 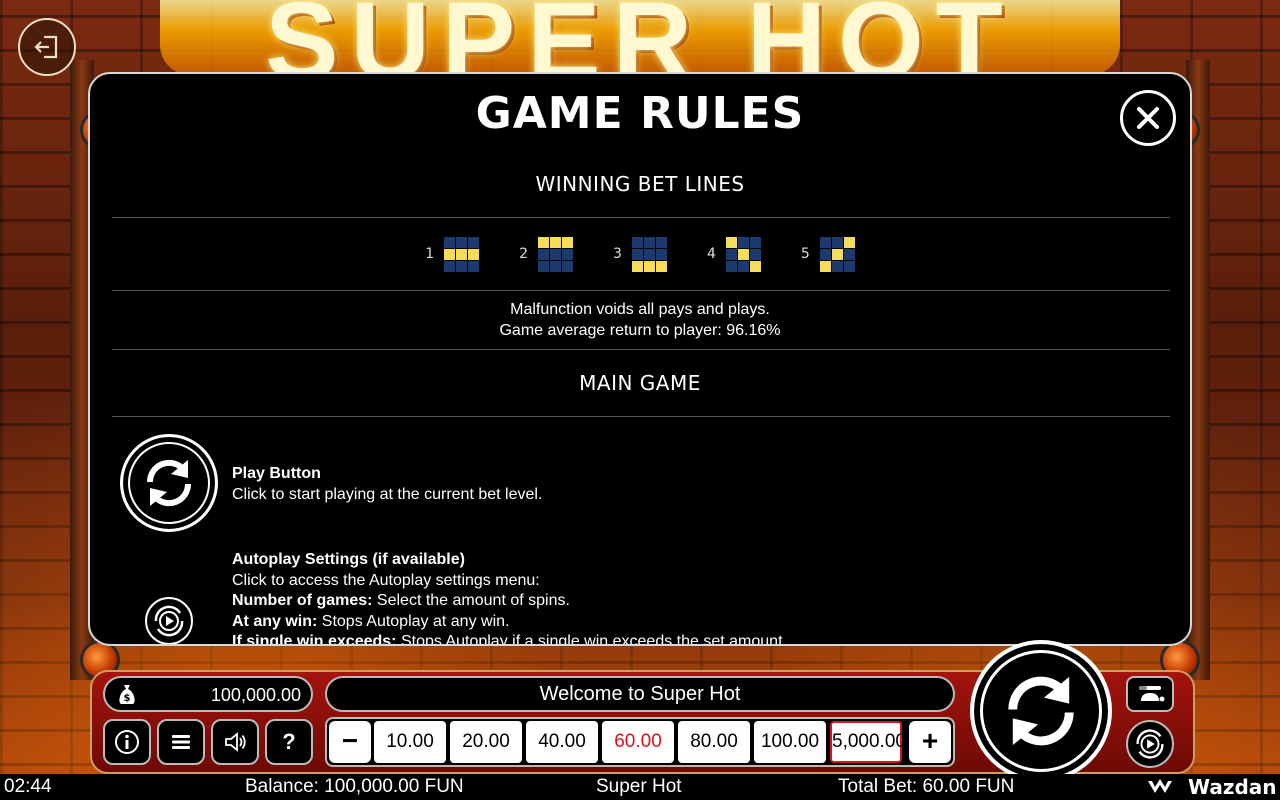 I want to click on autoplay-icon, so click(x=169, y=621).